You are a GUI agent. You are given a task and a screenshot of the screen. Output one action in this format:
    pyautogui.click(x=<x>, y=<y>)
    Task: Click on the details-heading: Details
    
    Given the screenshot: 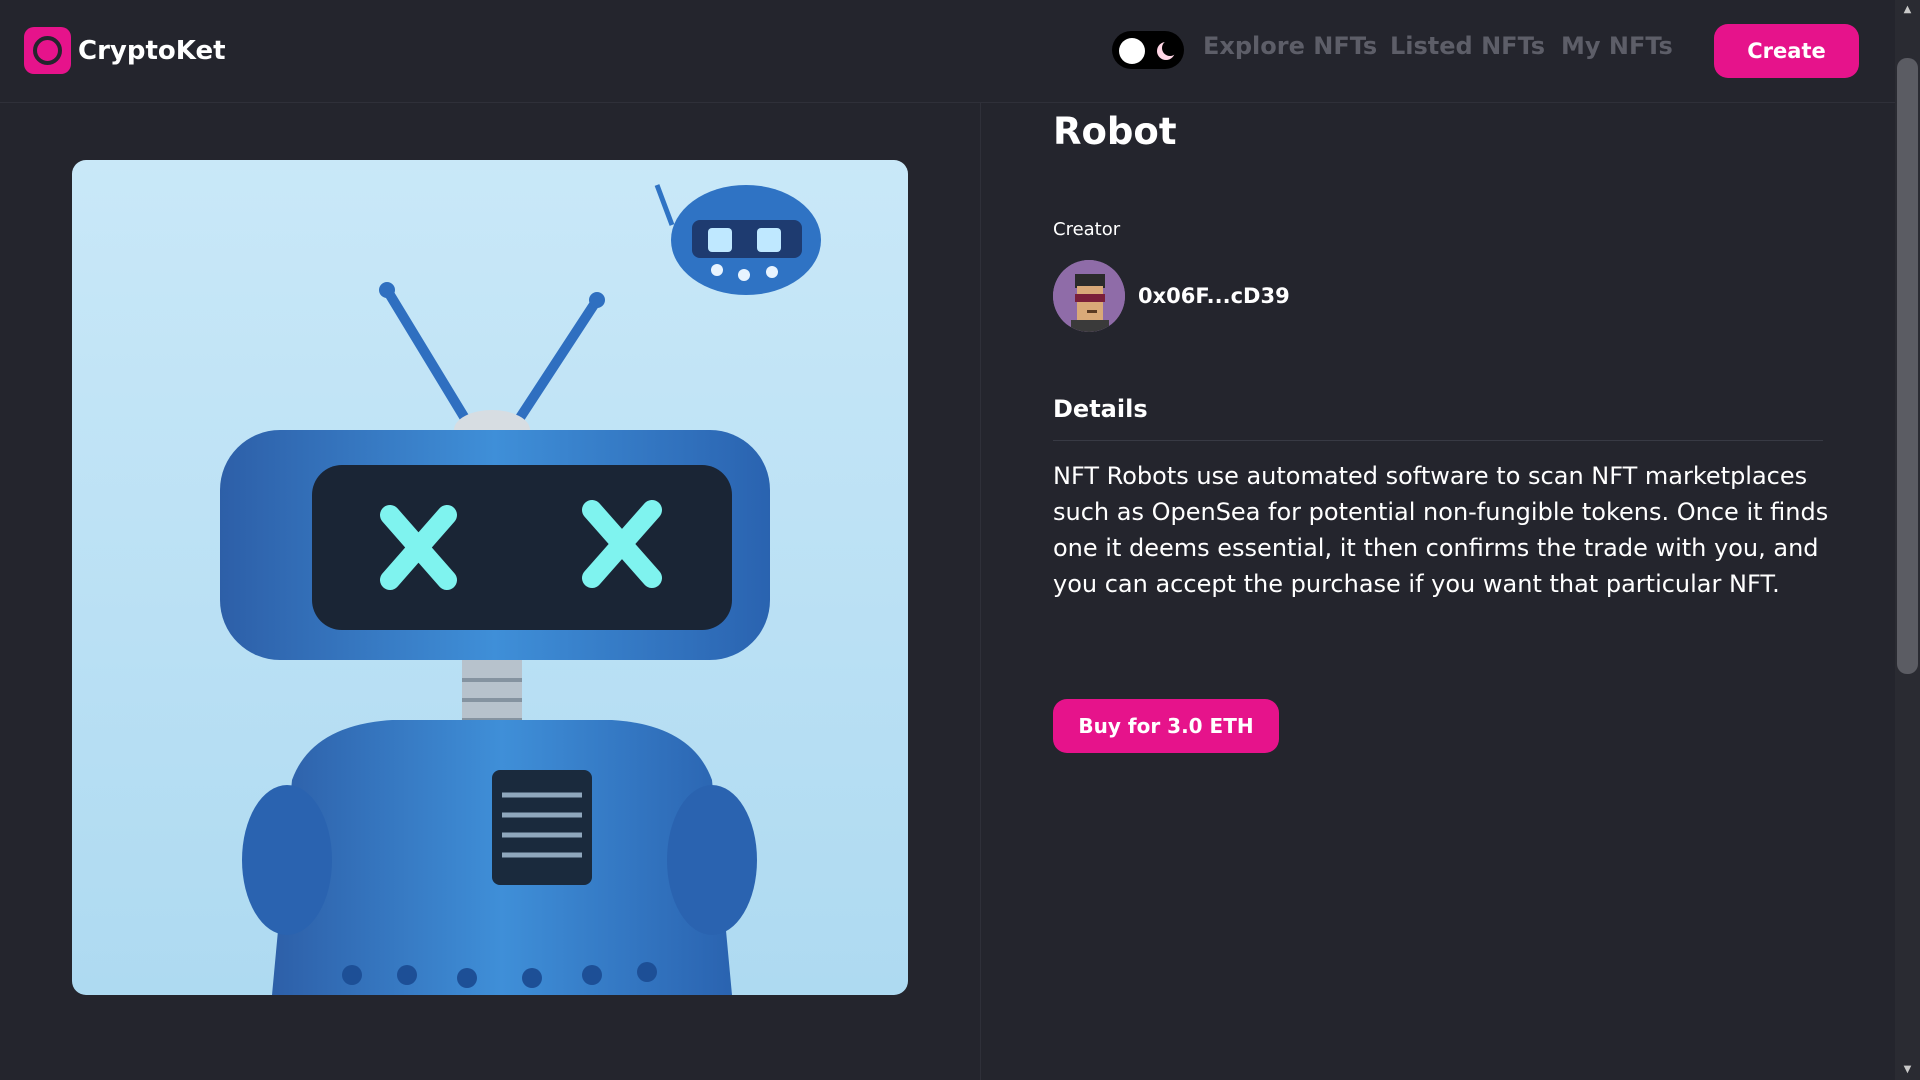 What is the action you would take?
    pyautogui.click(x=1100, y=409)
    